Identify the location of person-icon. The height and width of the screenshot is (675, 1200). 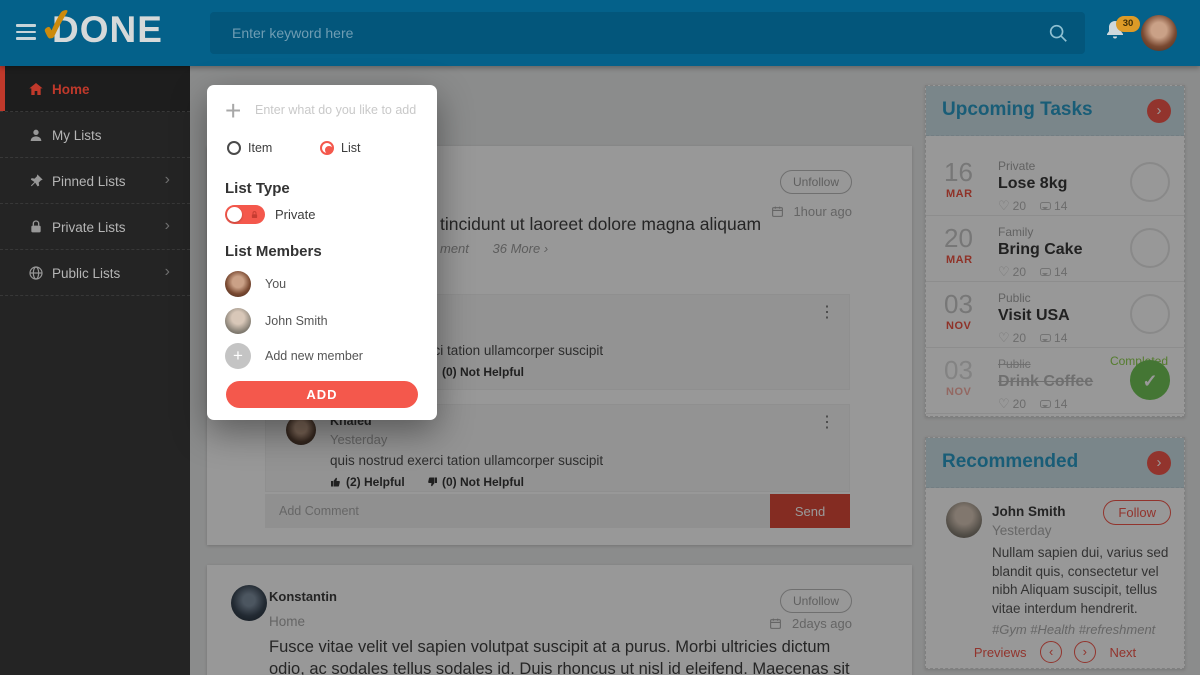
(36, 135).